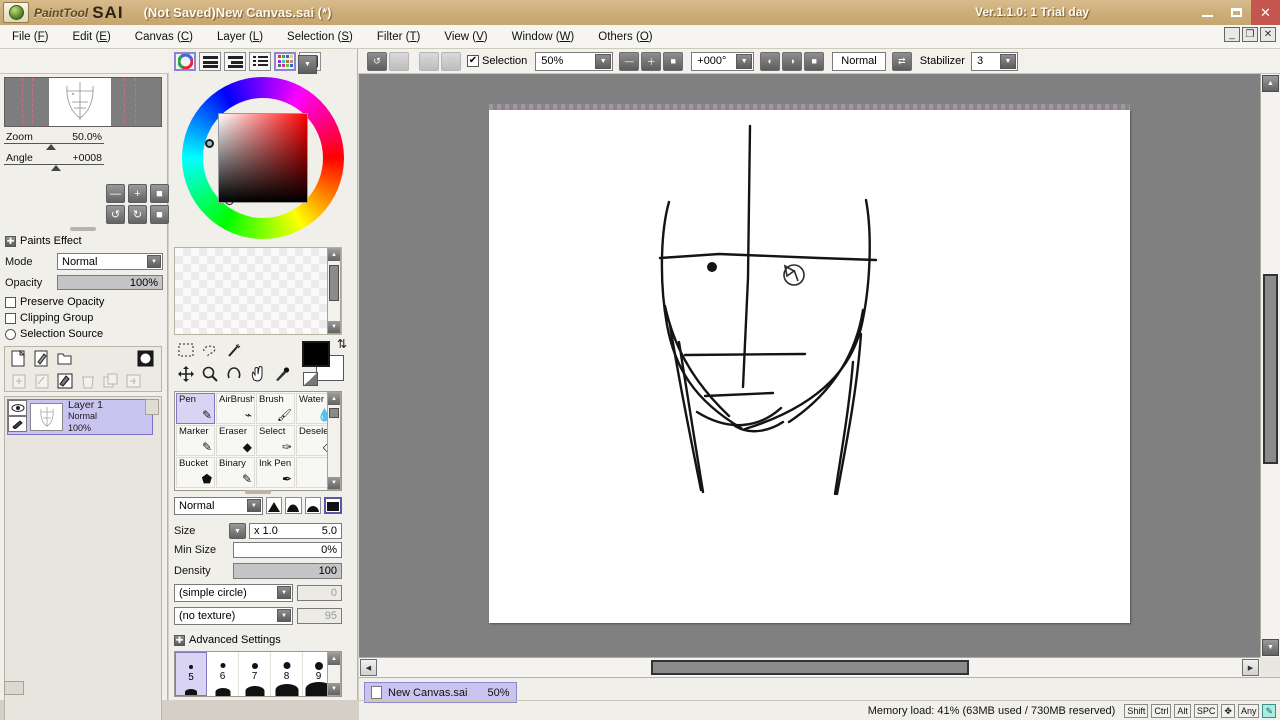  I want to click on navigator-rotate-reset-button: ■, so click(159, 214).